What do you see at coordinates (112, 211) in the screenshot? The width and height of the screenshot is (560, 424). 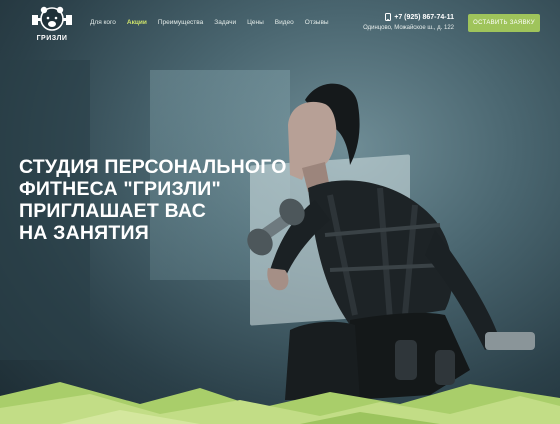 I see `headline-line-3: ПРИГЛАШАЕТ ВАС` at bounding box center [112, 211].